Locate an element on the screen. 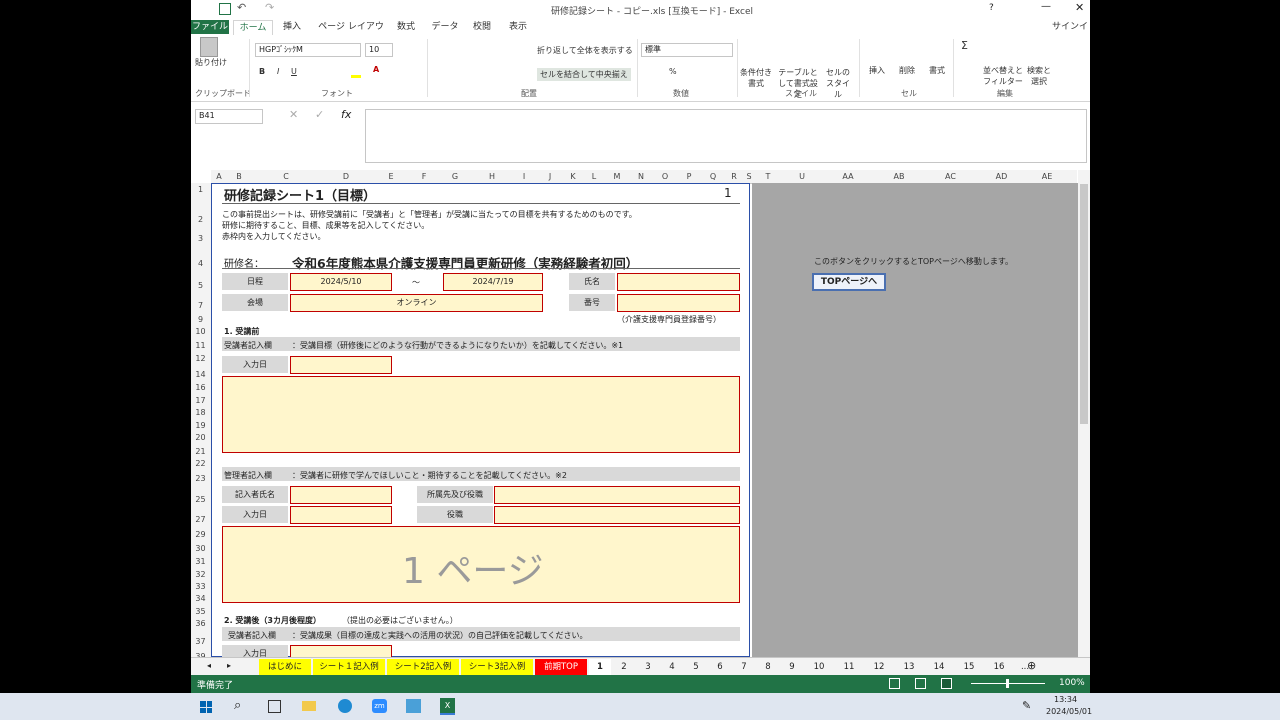 The image size is (1280, 720). minimize-icon: — is located at coordinates (1046, 6).